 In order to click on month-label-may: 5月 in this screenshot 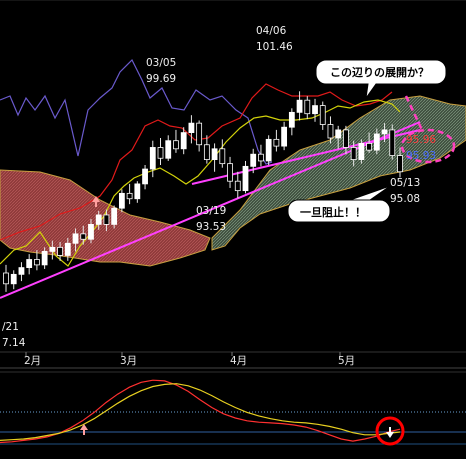, I will do `click(346, 361)`.